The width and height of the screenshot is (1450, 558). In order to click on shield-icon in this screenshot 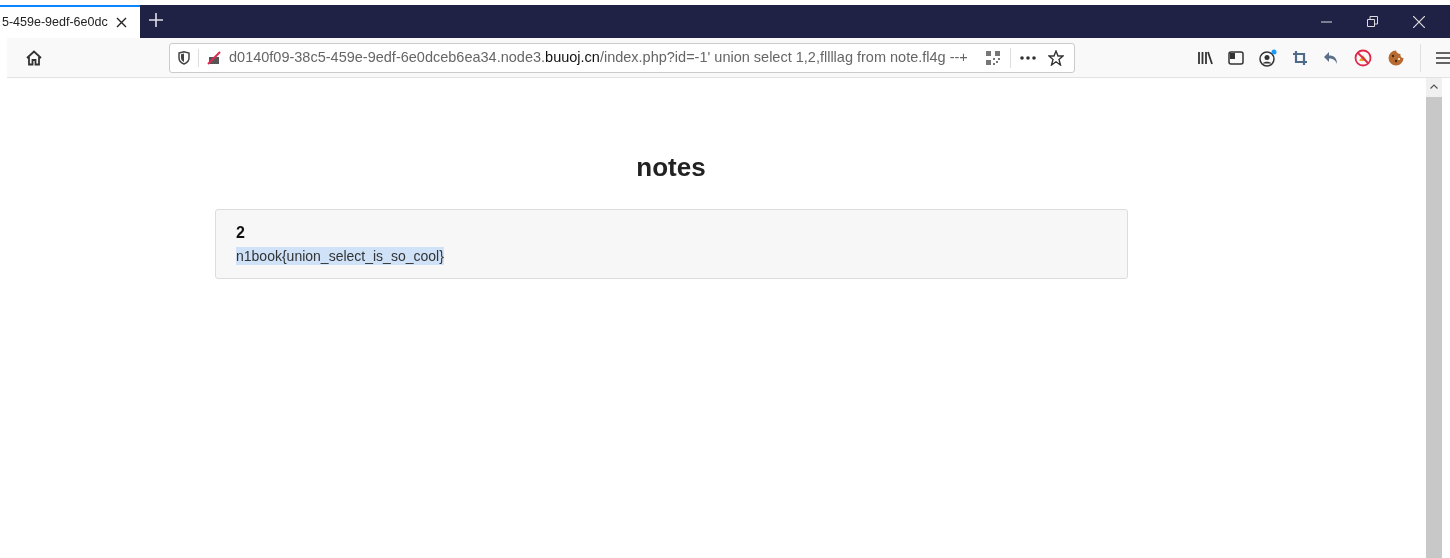, I will do `click(184, 57)`.